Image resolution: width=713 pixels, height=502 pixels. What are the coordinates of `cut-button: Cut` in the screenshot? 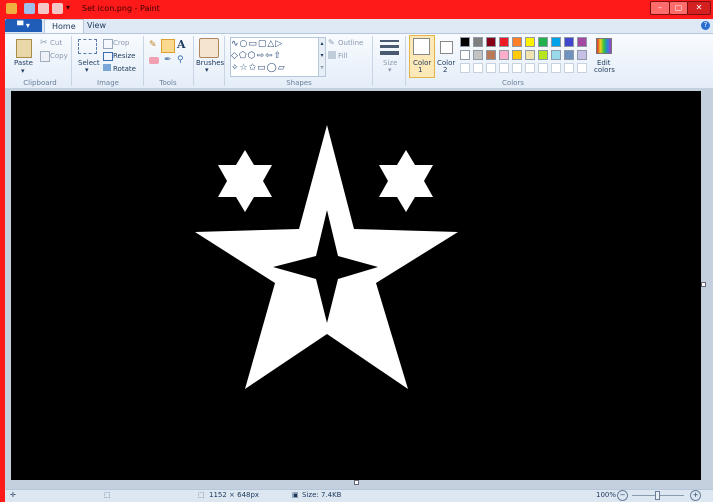 It's located at (56, 43).